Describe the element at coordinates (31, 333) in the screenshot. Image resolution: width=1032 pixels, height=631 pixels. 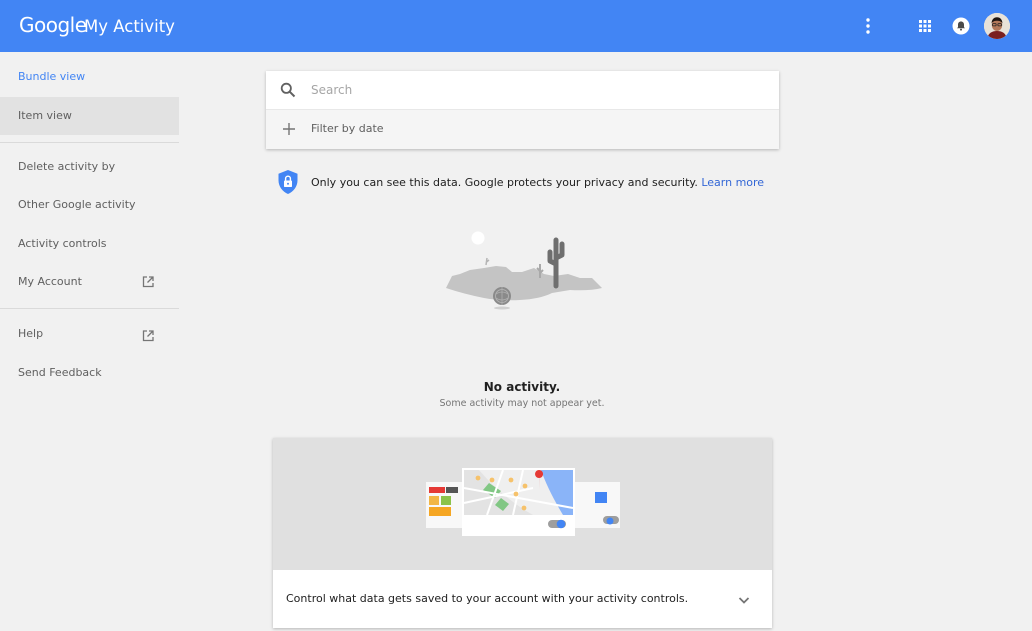
I see `sidebar-item-label: Help` at that location.